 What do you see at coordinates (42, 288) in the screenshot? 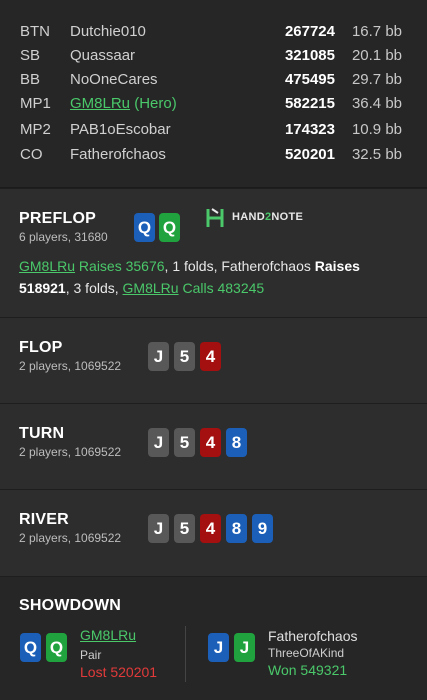
I see `action-amount: 518921` at bounding box center [42, 288].